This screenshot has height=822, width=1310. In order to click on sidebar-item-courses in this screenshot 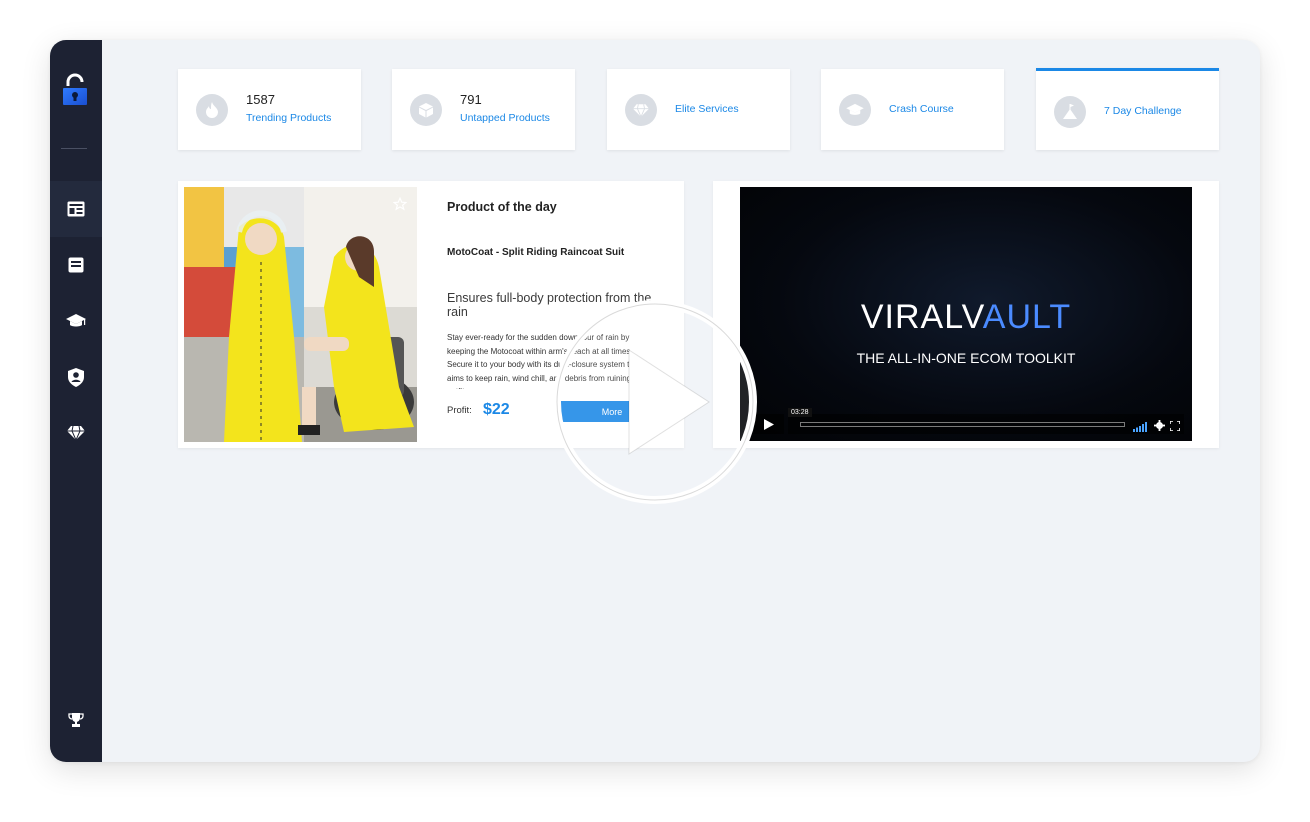, I will do `click(76, 321)`.